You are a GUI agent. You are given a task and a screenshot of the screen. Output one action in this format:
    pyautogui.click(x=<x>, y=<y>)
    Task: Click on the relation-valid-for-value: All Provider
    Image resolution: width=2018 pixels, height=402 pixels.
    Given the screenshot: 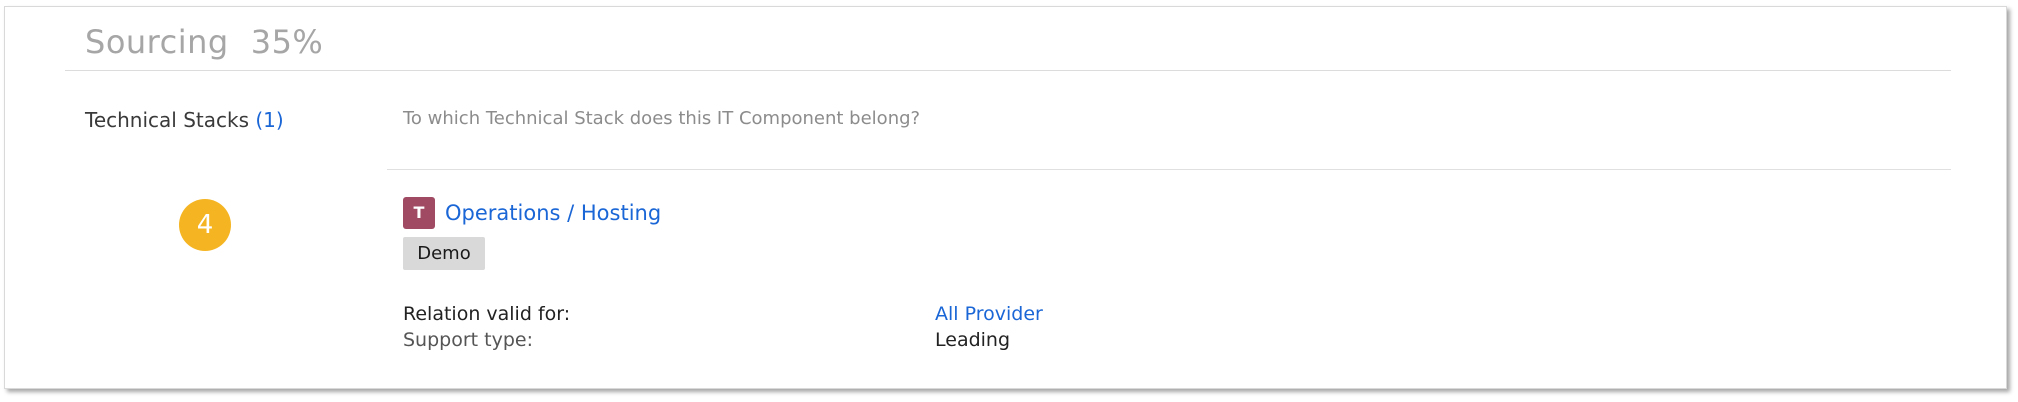 What is the action you would take?
    pyautogui.click(x=989, y=314)
    